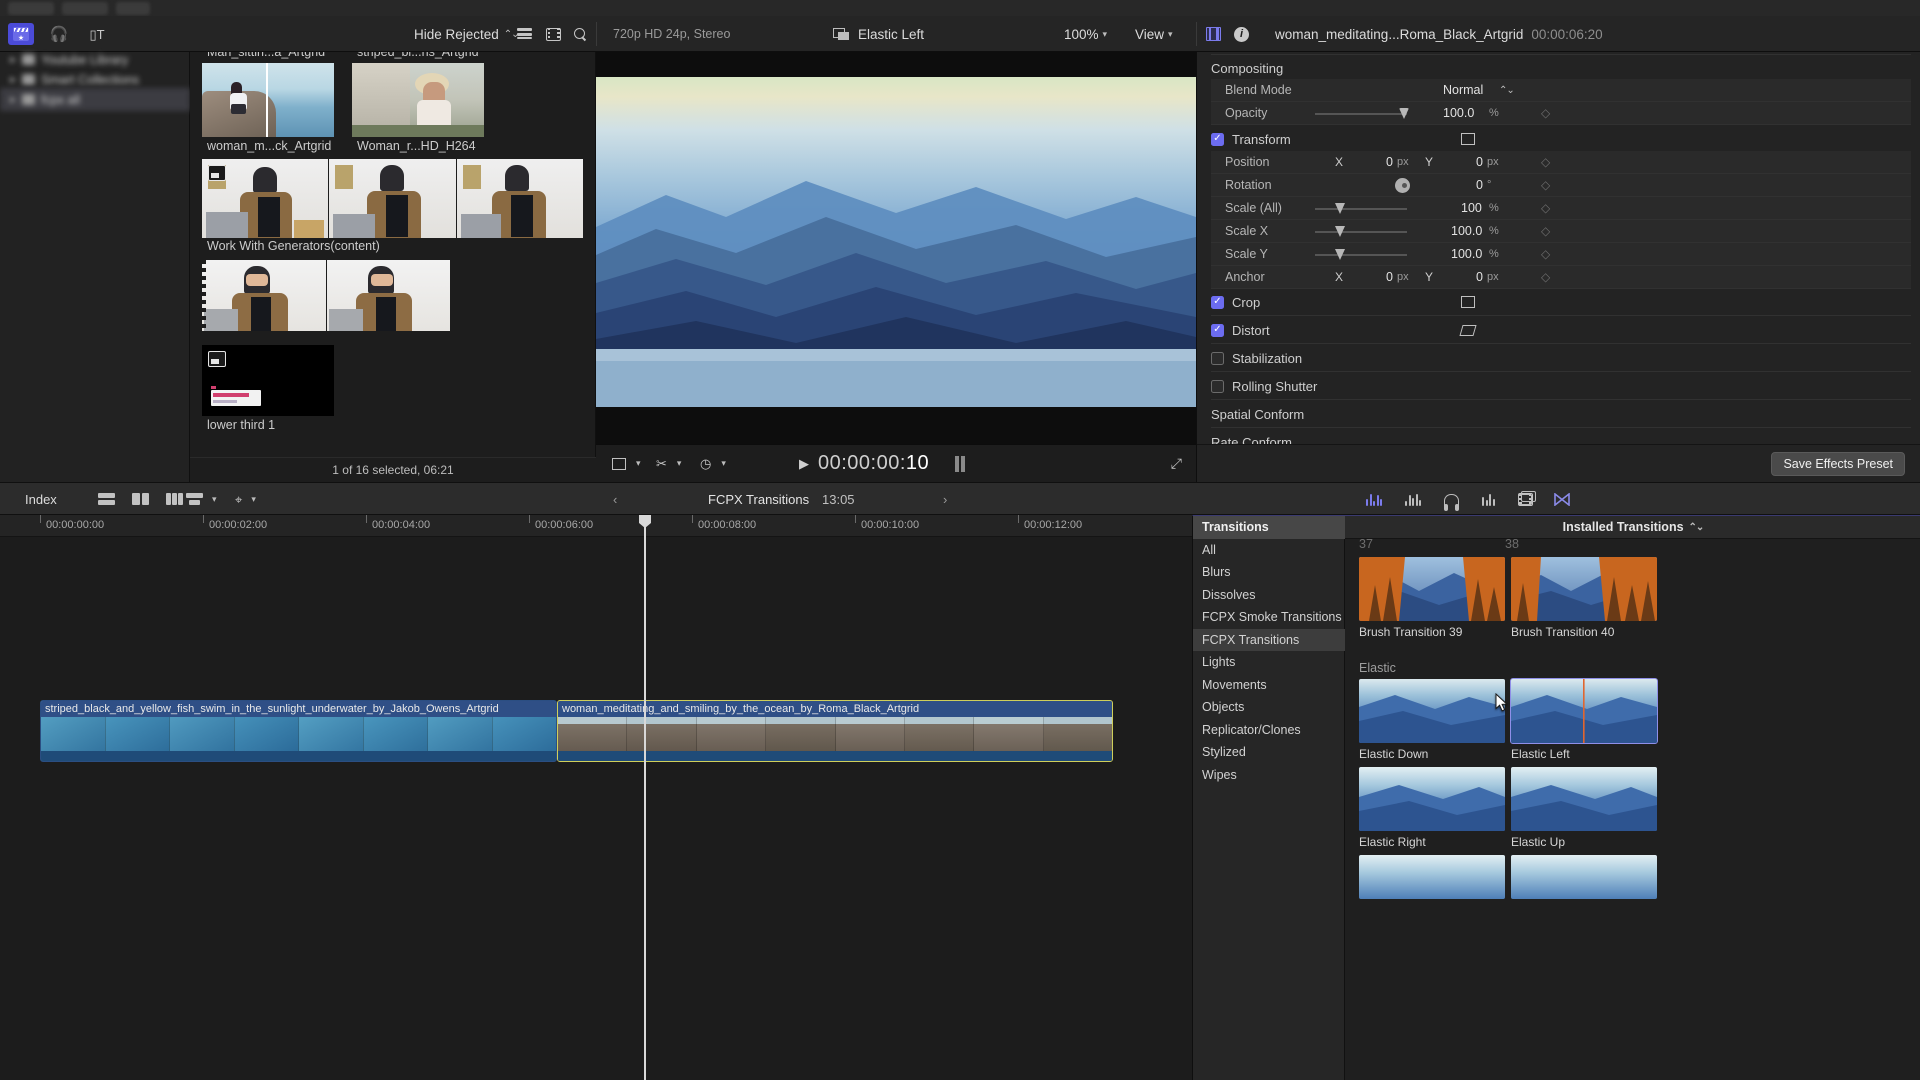 The image size is (1920, 1080). What do you see at coordinates (268, 100) in the screenshot?
I see `browser-thumbnail-woman-meditating` at bounding box center [268, 100].